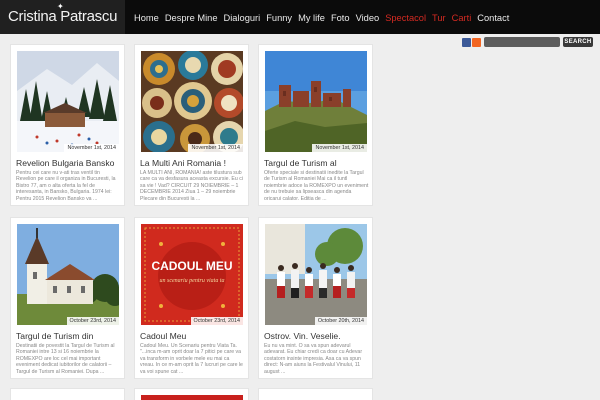 This screenshot has height=400, width=600. What do you see at coordinates (191, 266) in the screenshot?
I see `overlay-title: CADOUL MEU` at bounding box center [191, 266].